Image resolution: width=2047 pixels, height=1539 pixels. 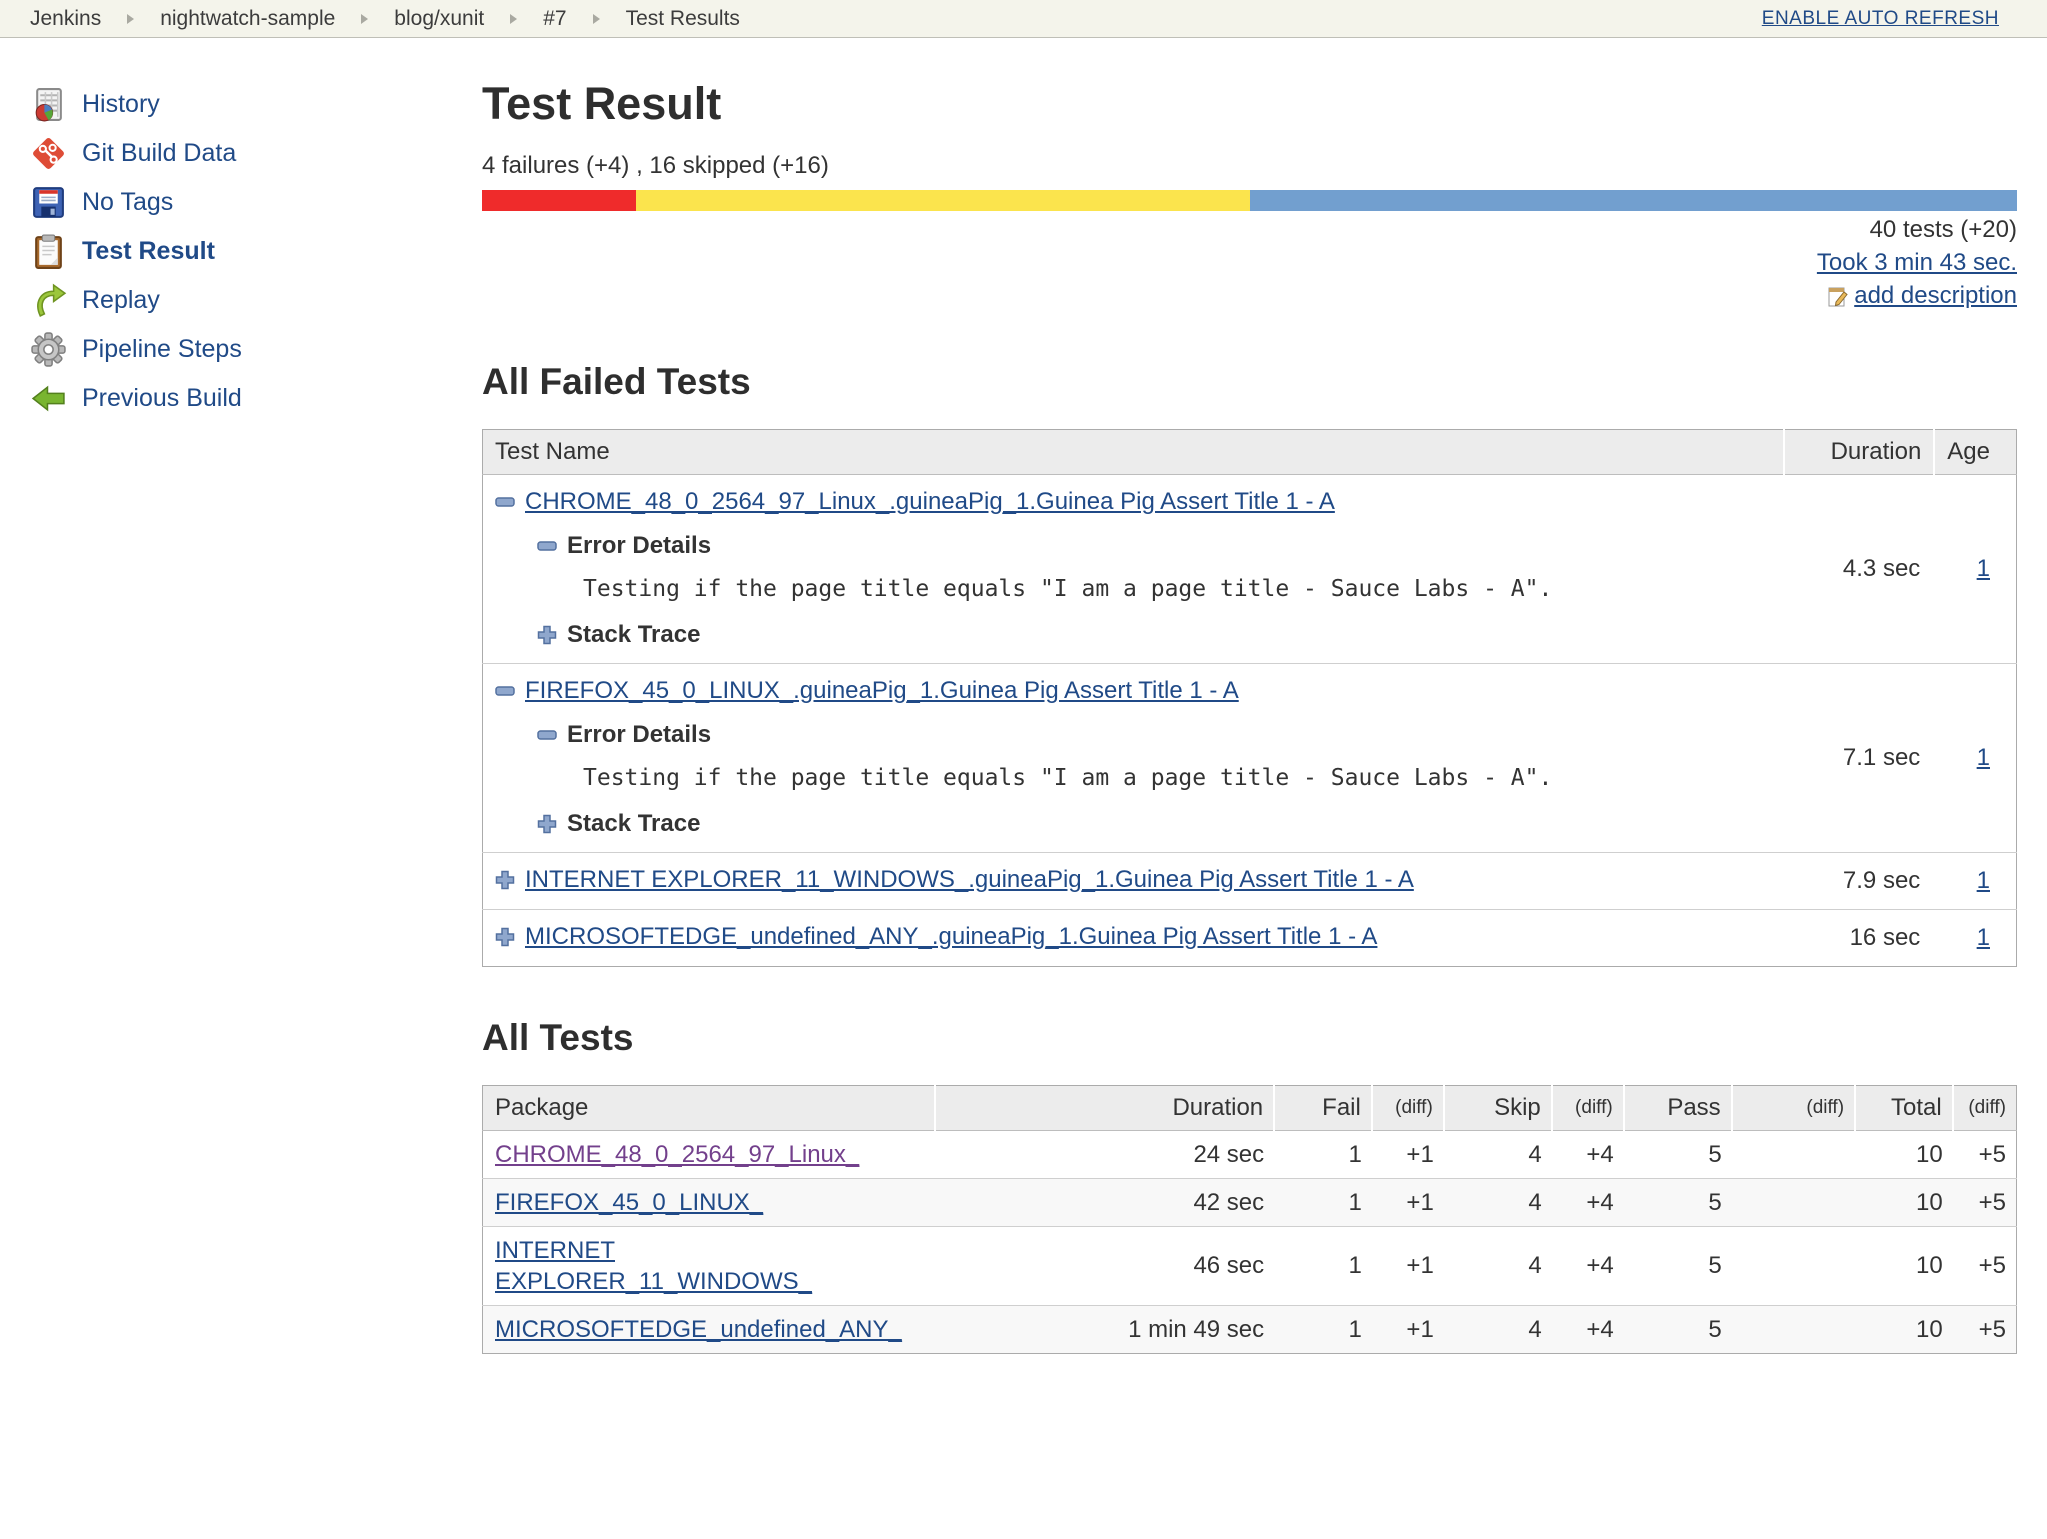 What do you see at coordinates (698, 1329) in the screenshot?
I see `package-link: MICROSOFTEDGE_undefined_ANY_` at bounding box center [698, 1329].